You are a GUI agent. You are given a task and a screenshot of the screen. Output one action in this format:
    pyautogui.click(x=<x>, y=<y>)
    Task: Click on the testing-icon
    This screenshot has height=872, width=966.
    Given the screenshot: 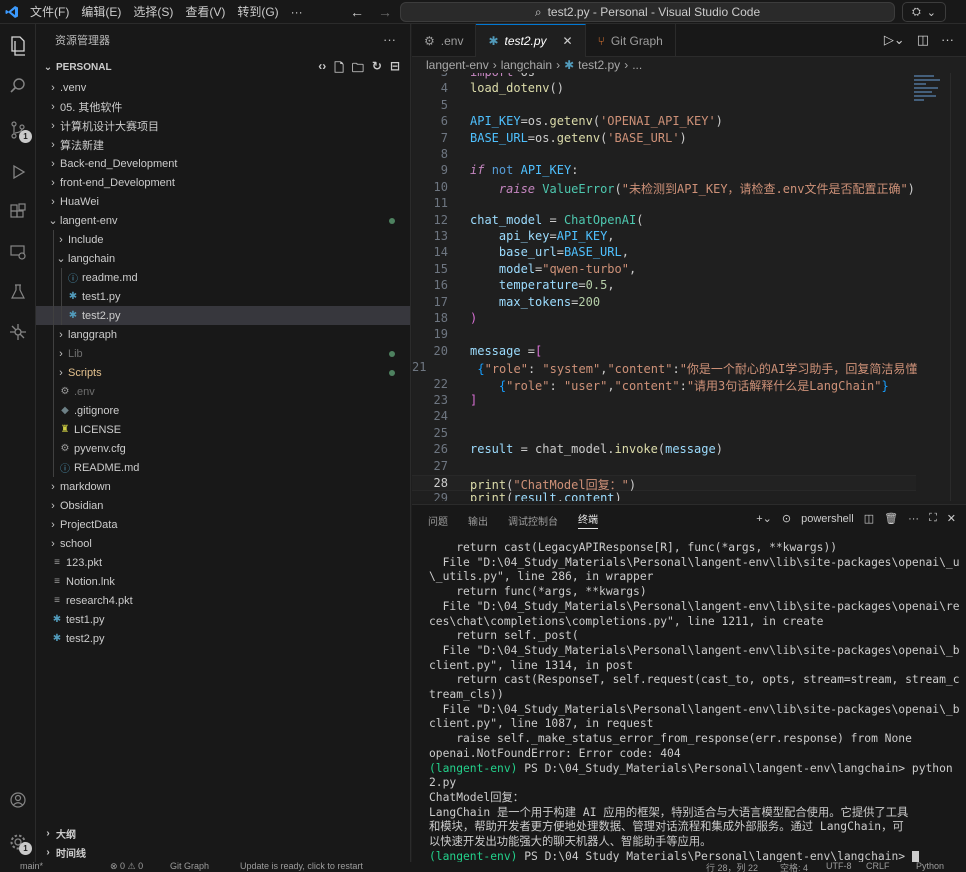 What is the action you would take?
    pyautogui.click(x=18, y=292)
    